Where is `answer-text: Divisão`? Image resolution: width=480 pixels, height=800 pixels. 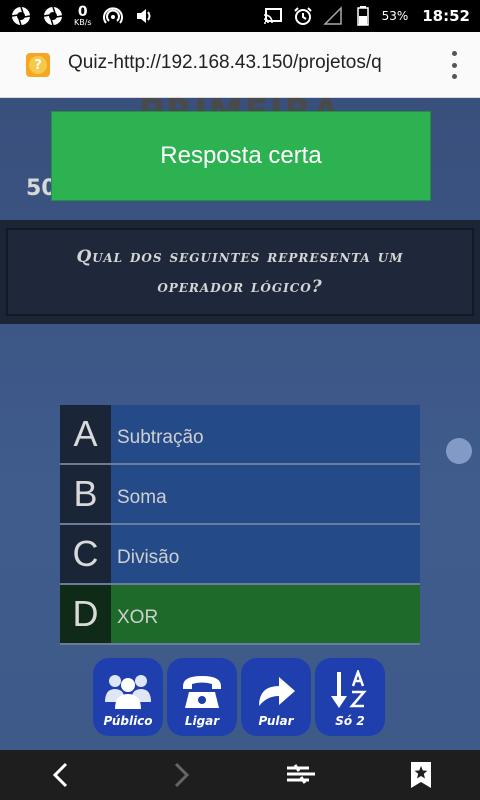
answer-text: Divisão is located at coordinates (265, 554).